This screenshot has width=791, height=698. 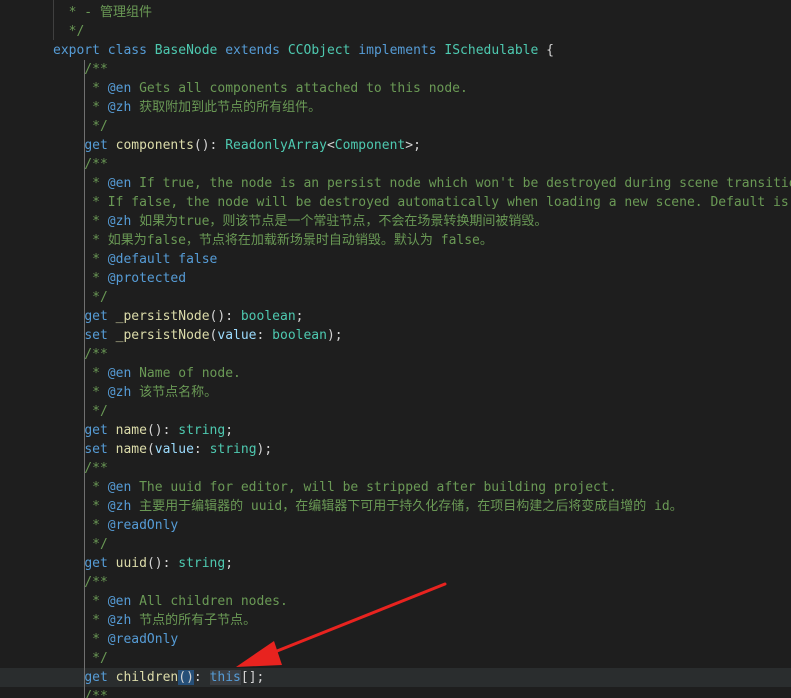 What do you see at coordinates (120, 373) in the screenshot?
I see `code-line: * @en Name of node.` at bounding box center [120, 373].